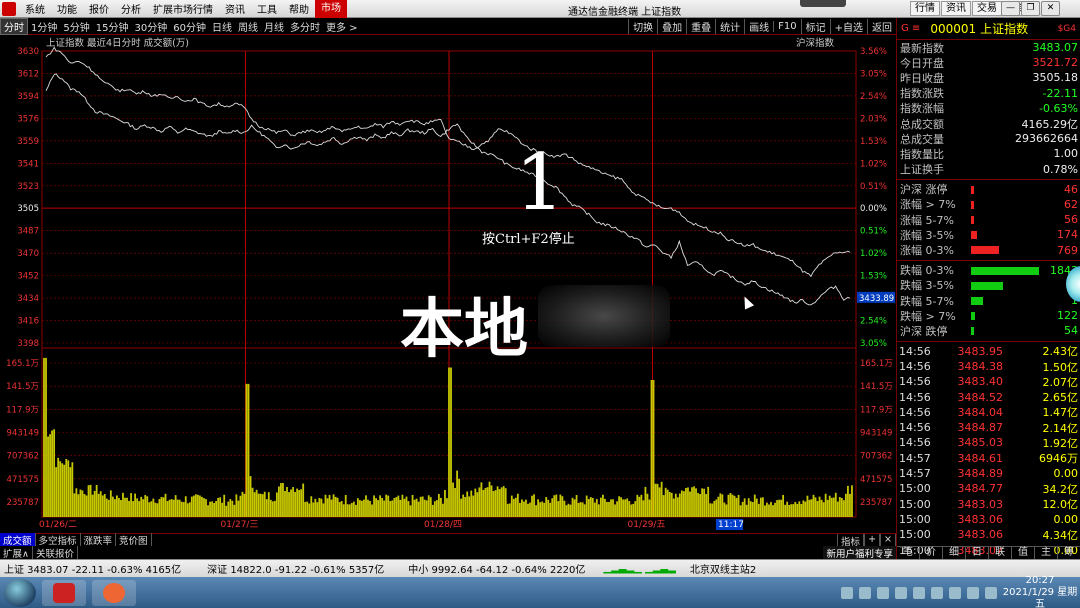 This screenshot has height=608, width=1080. Describe the element at coordinates (924, 190) in the screenshot. I see `breadth-label: 沪深 涨停` at that location.